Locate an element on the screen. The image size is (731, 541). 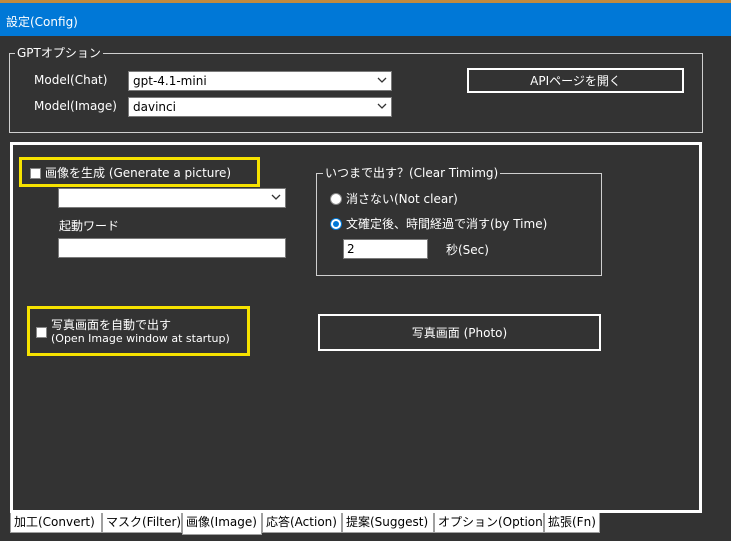
photo-button-label: 写真画面 (Photo) is located at coordinates (459, 333).